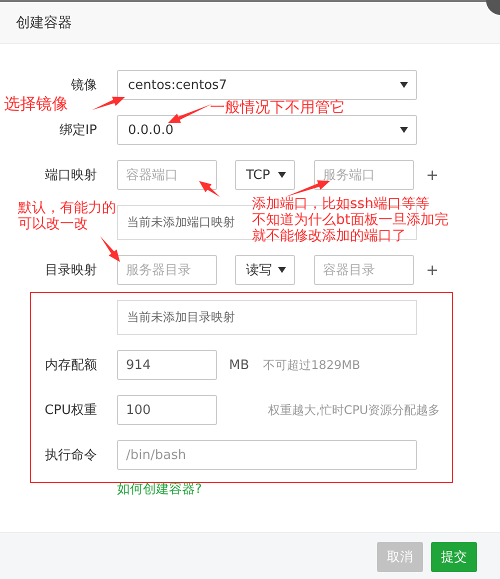  Describe the element at coordinates (83, 85) in the screenshot. I see `field-label: 镜像` at that location.